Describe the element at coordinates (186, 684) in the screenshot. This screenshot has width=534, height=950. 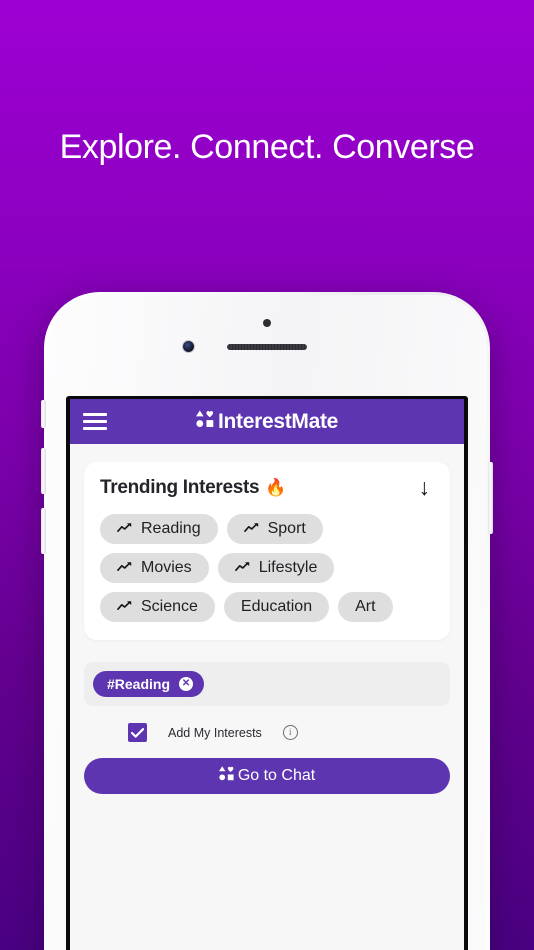
I see `close-circle-icon: ✕` at that location.